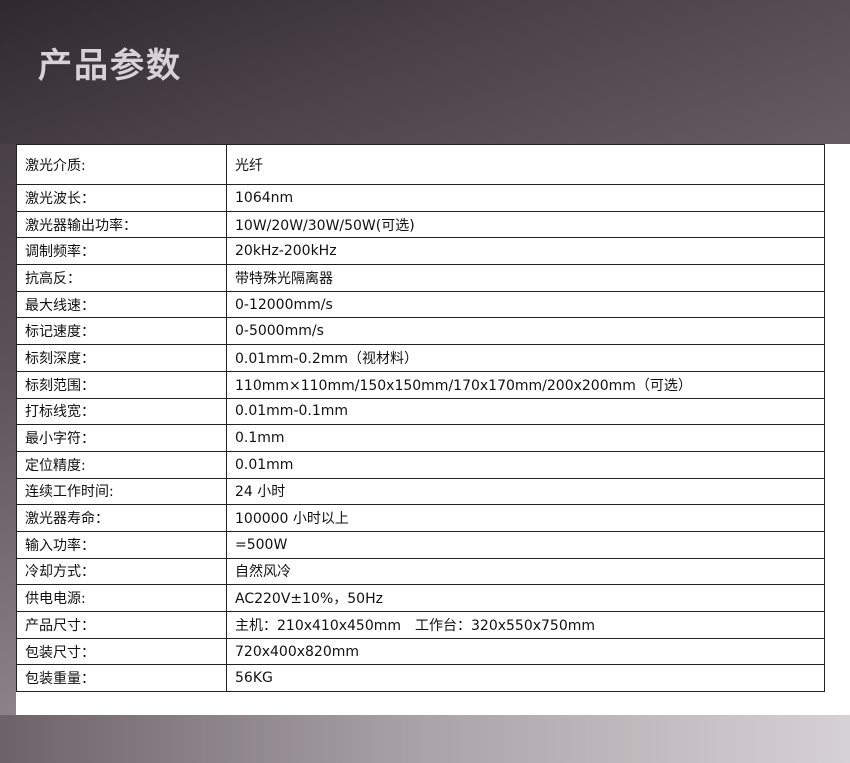 This screenshot has height=763, width=850. What do you see at coordinates (121, 678) in the screenshot?
I see `spec-label: 包装重量：` at bounding box center [121, 678].